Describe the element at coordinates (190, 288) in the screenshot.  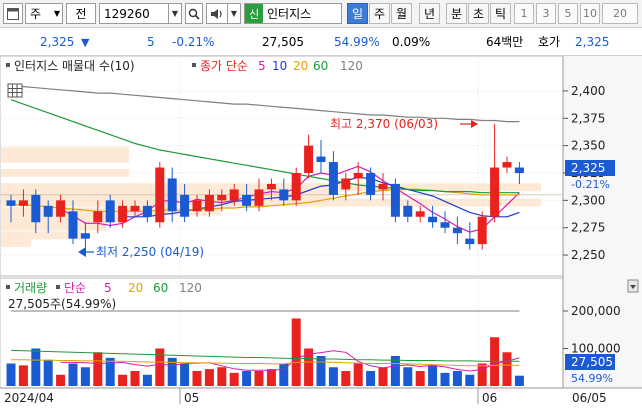
I see `legend-vma-120: 120` at that location.